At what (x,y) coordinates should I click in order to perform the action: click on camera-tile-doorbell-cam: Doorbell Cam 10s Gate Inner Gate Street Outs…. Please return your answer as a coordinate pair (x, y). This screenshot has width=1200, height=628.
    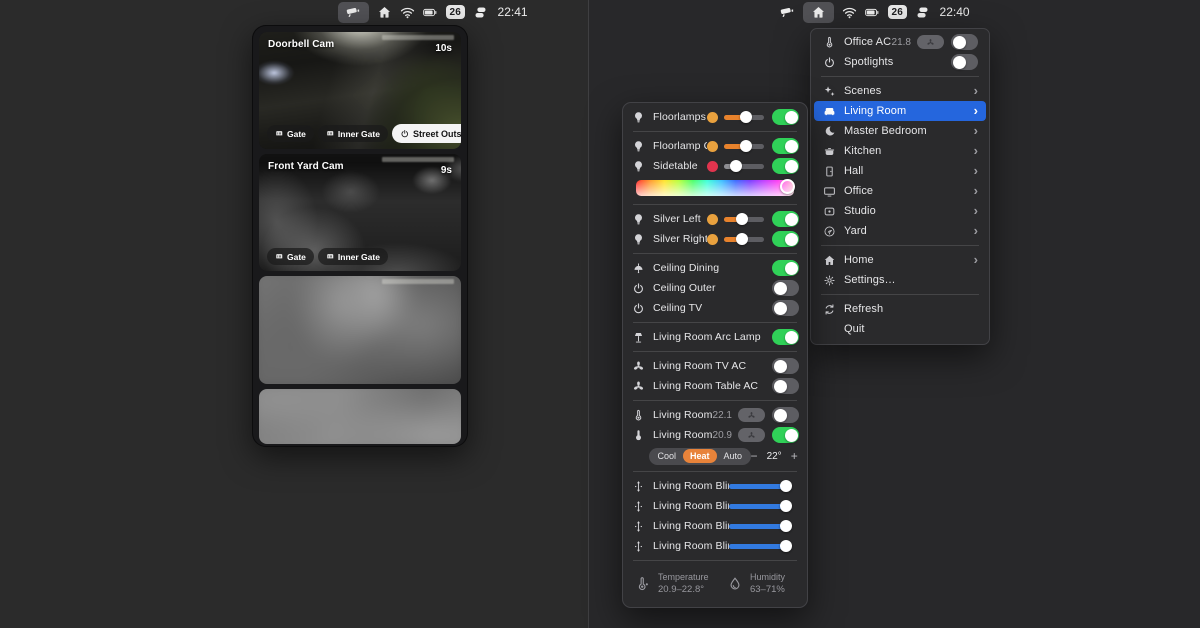
    Looking at the image, I should click on (360, 90).